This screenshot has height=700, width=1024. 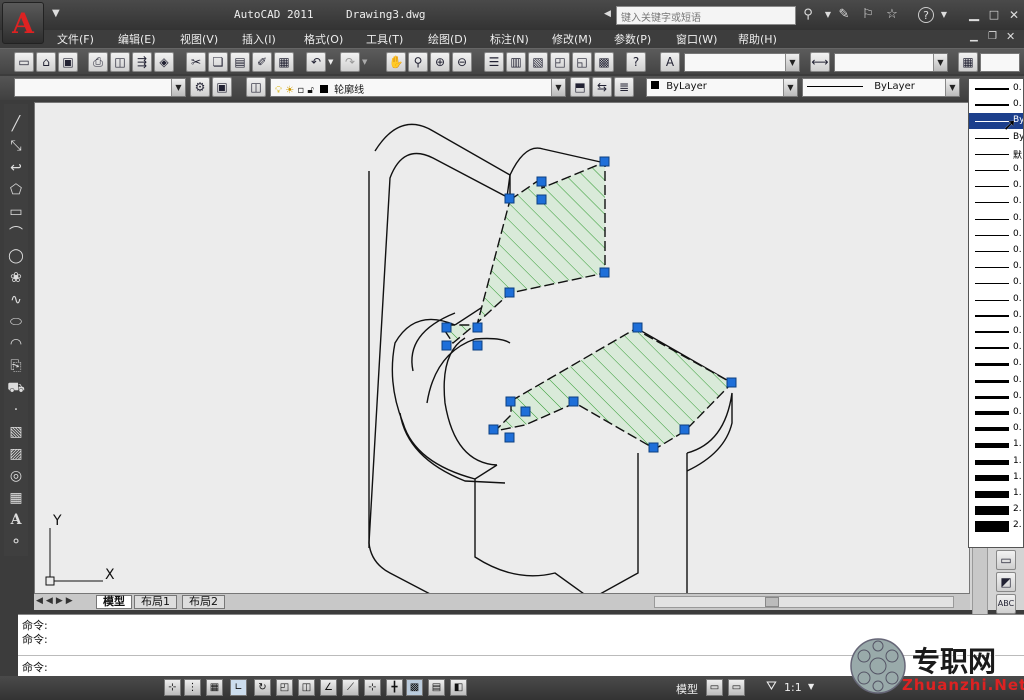 I want to click on add-selected-icon: ⚬, so click(x=16, y=542).